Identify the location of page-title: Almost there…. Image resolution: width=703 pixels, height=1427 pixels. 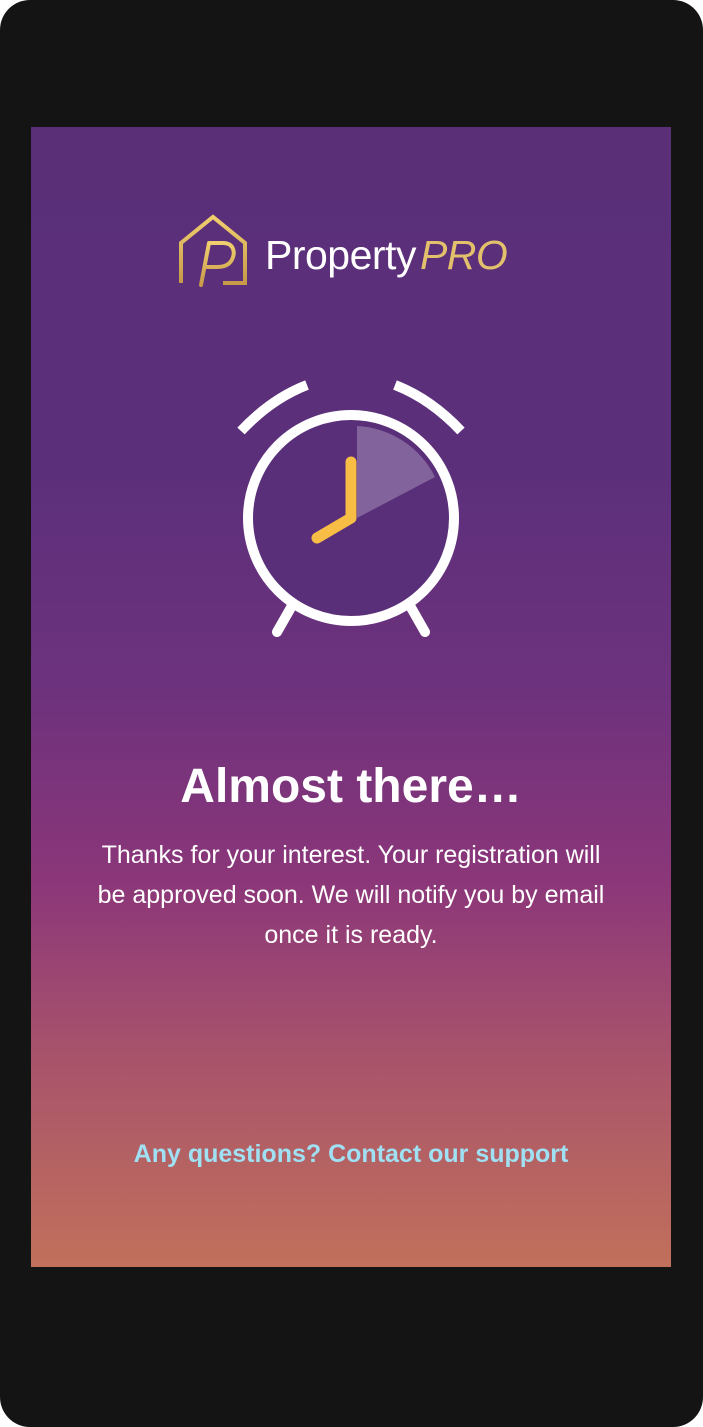
(351, 786).